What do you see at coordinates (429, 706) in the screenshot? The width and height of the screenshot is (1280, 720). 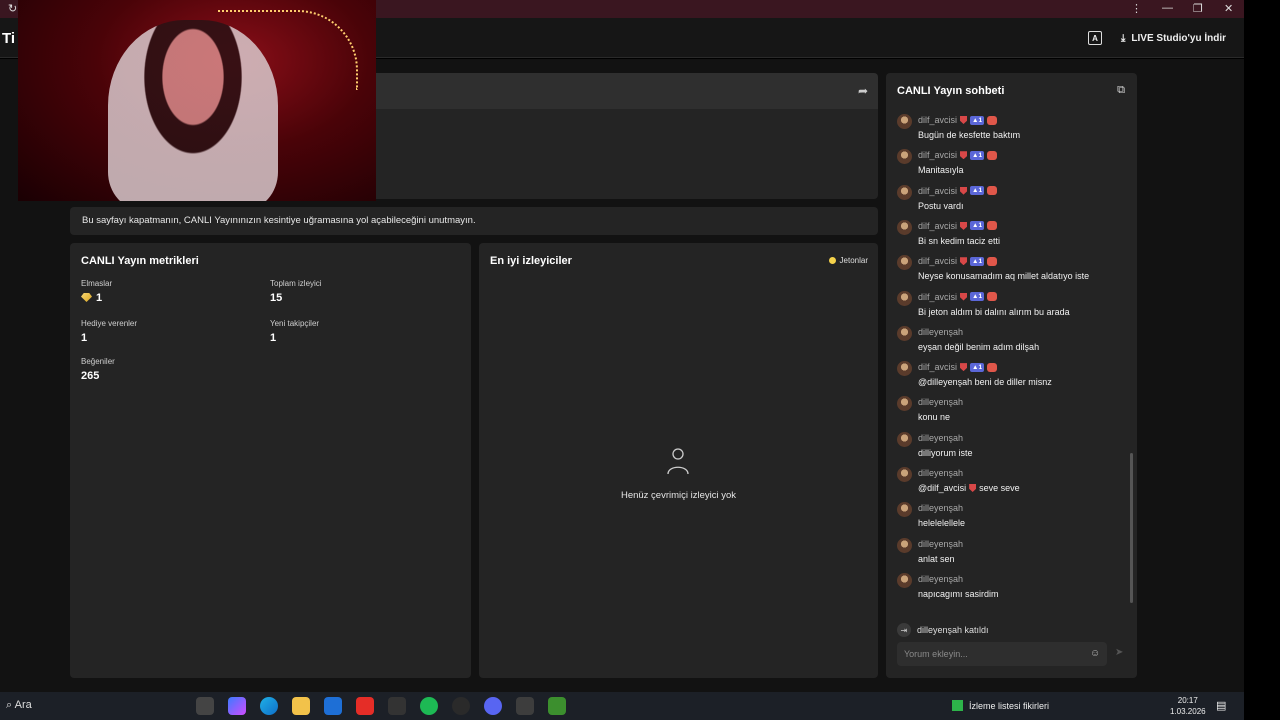 I see `spotify-icon` at bounding box center [429, 706].